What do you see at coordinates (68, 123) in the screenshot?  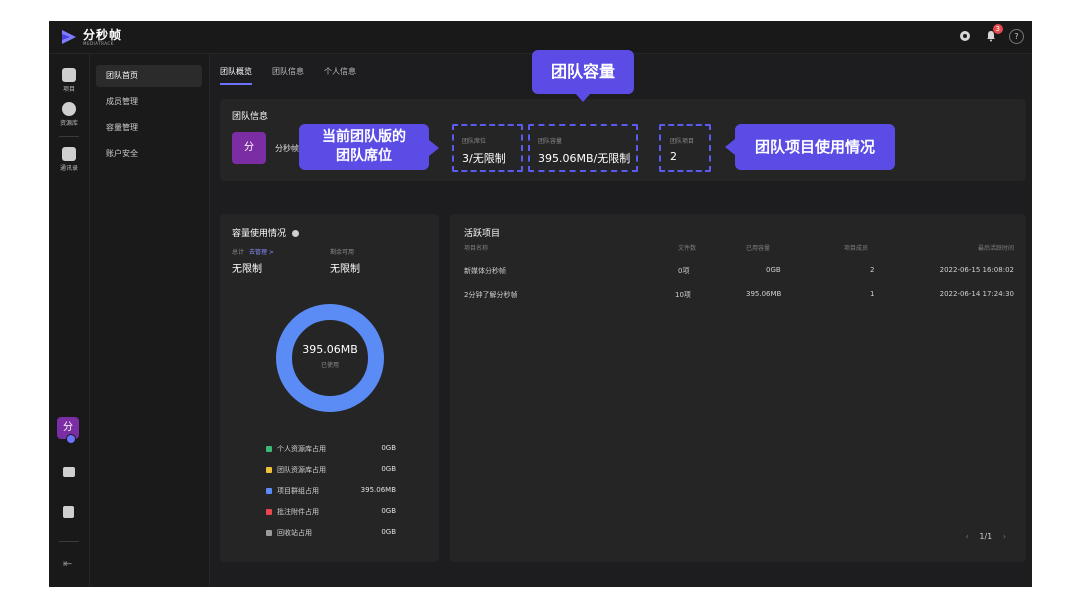 I see `rail-item-label: 资源库` at bounding box center [68, 123].